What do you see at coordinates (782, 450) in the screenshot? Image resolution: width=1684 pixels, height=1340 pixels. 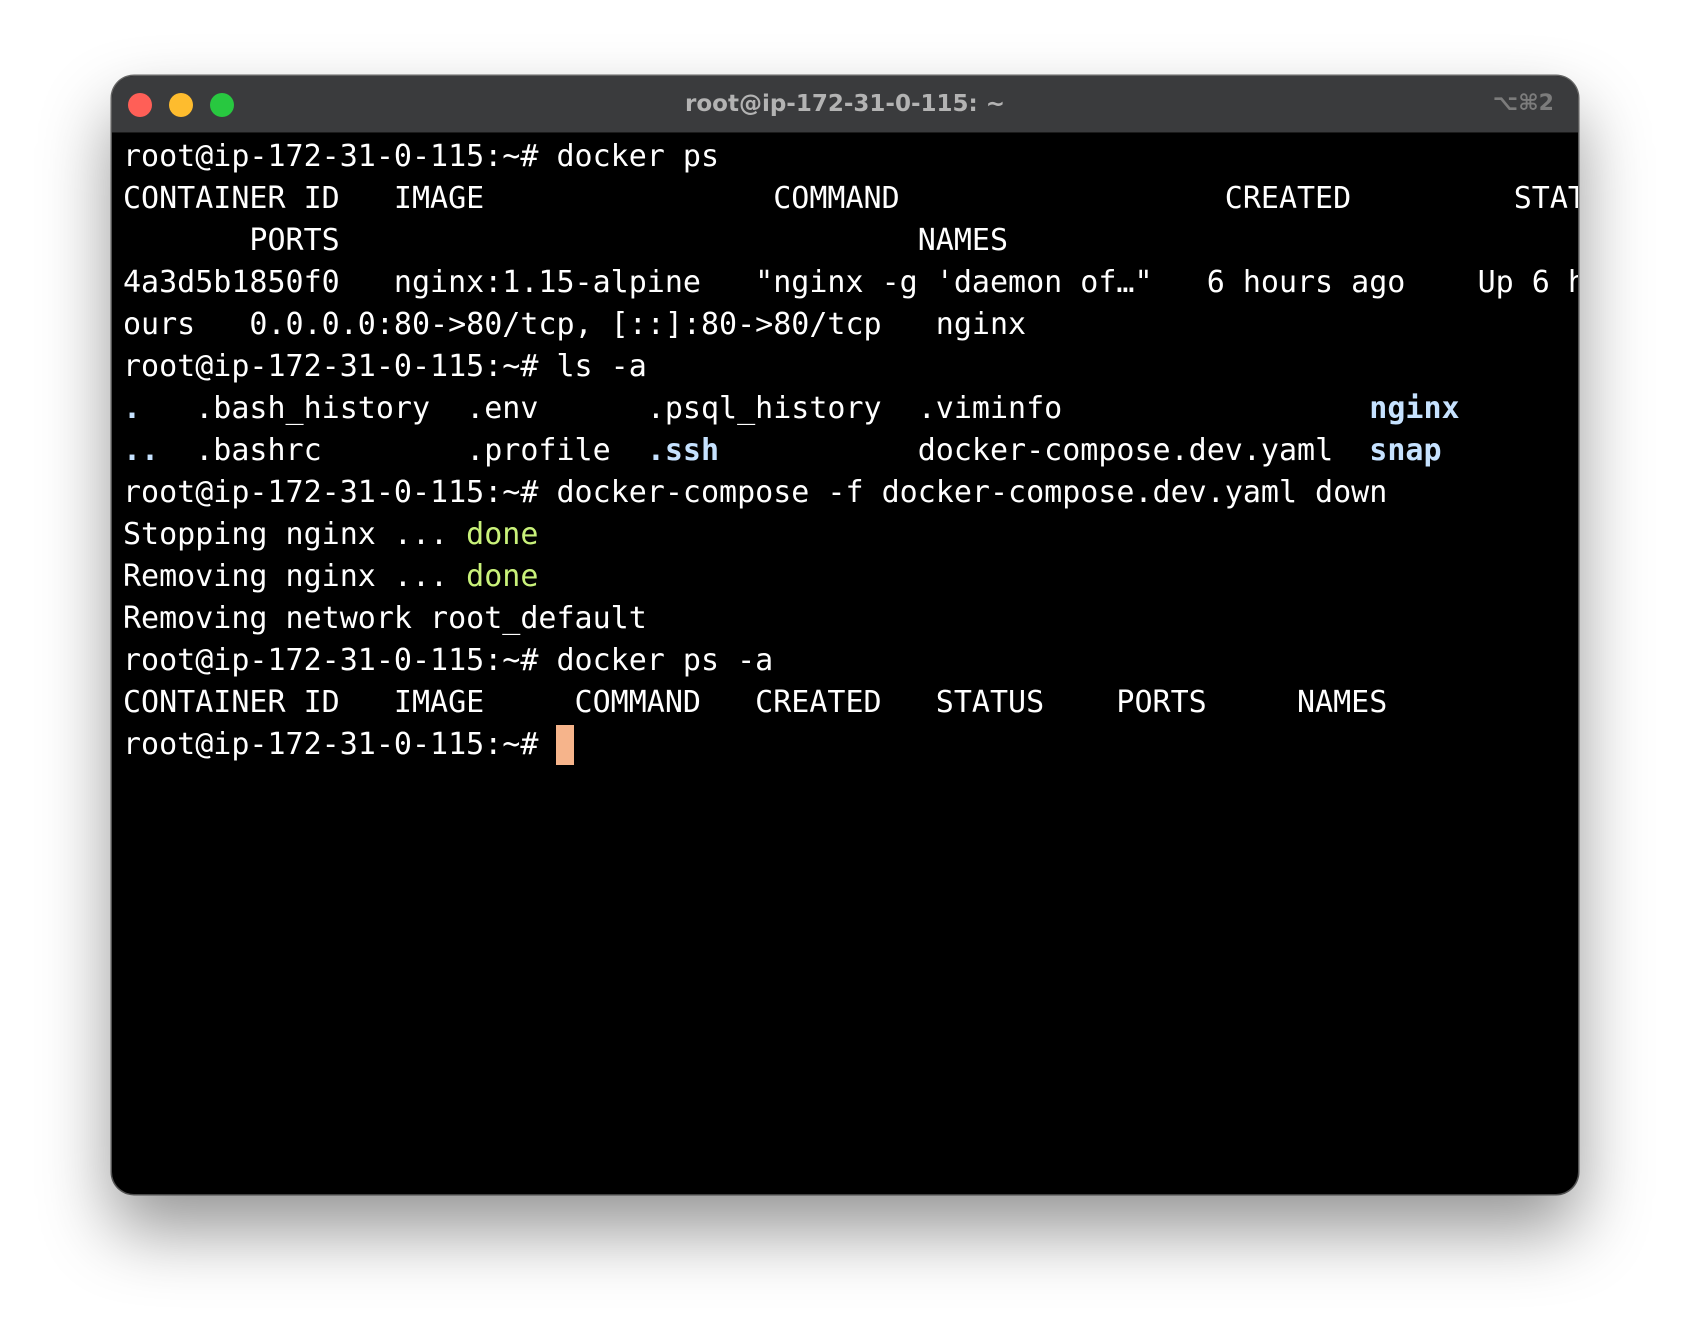 I see `ls-entry-dir: .ssh` at bounding box center [782, 450].